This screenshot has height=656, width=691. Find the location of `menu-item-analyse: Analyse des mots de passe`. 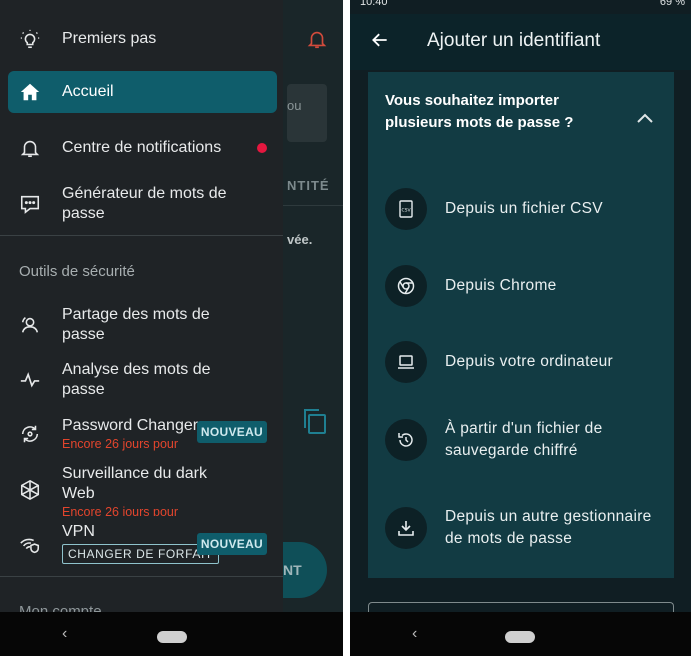

menu-item-analyse: Analyse des mots de passe is located at coordinates (142, 380).